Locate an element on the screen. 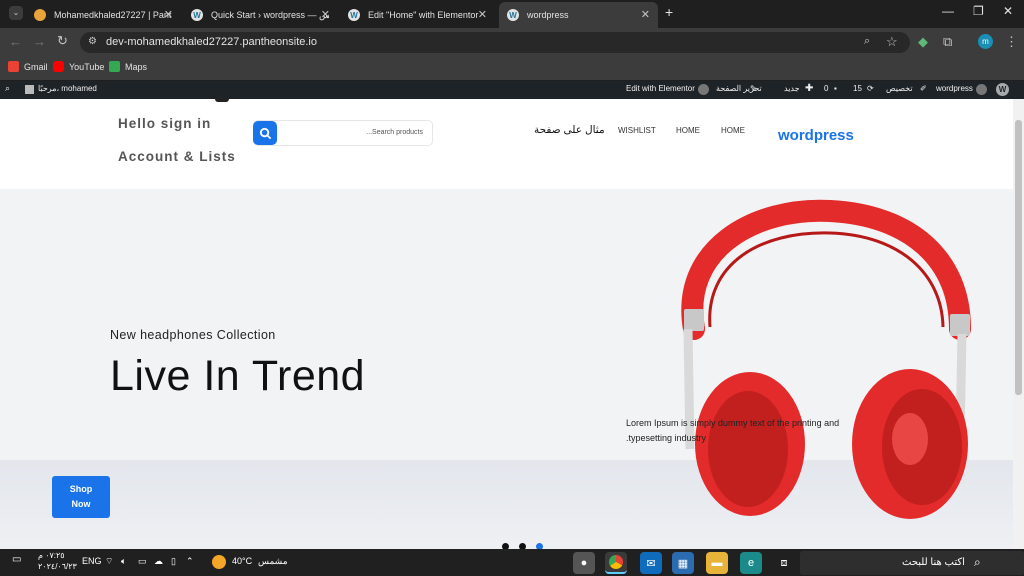 The height and width of the screenshot is (576, 1024). tab-quick-start: W Quick Start › wordpress — ريس ✕ is located at coordinates (260, 15).